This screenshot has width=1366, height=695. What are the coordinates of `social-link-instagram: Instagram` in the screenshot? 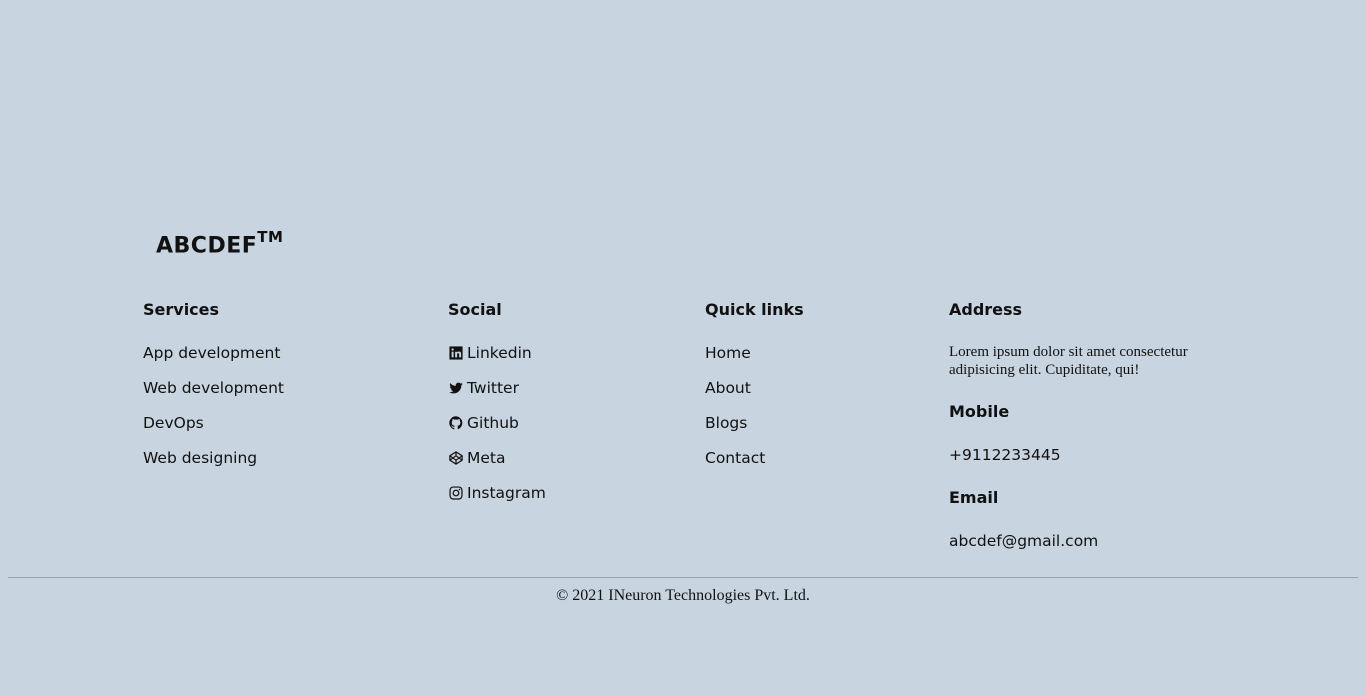 It's located at (497, 493).